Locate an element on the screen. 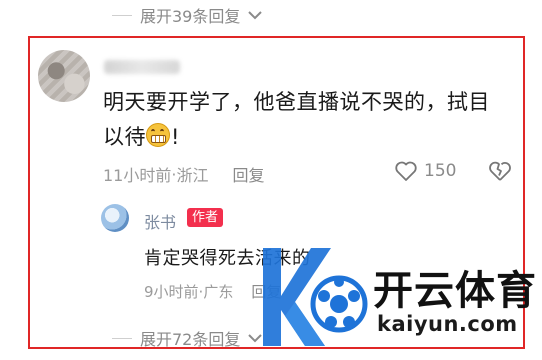  expand-replies-label: 展开39条回复 is located at coordinates (190, 16).